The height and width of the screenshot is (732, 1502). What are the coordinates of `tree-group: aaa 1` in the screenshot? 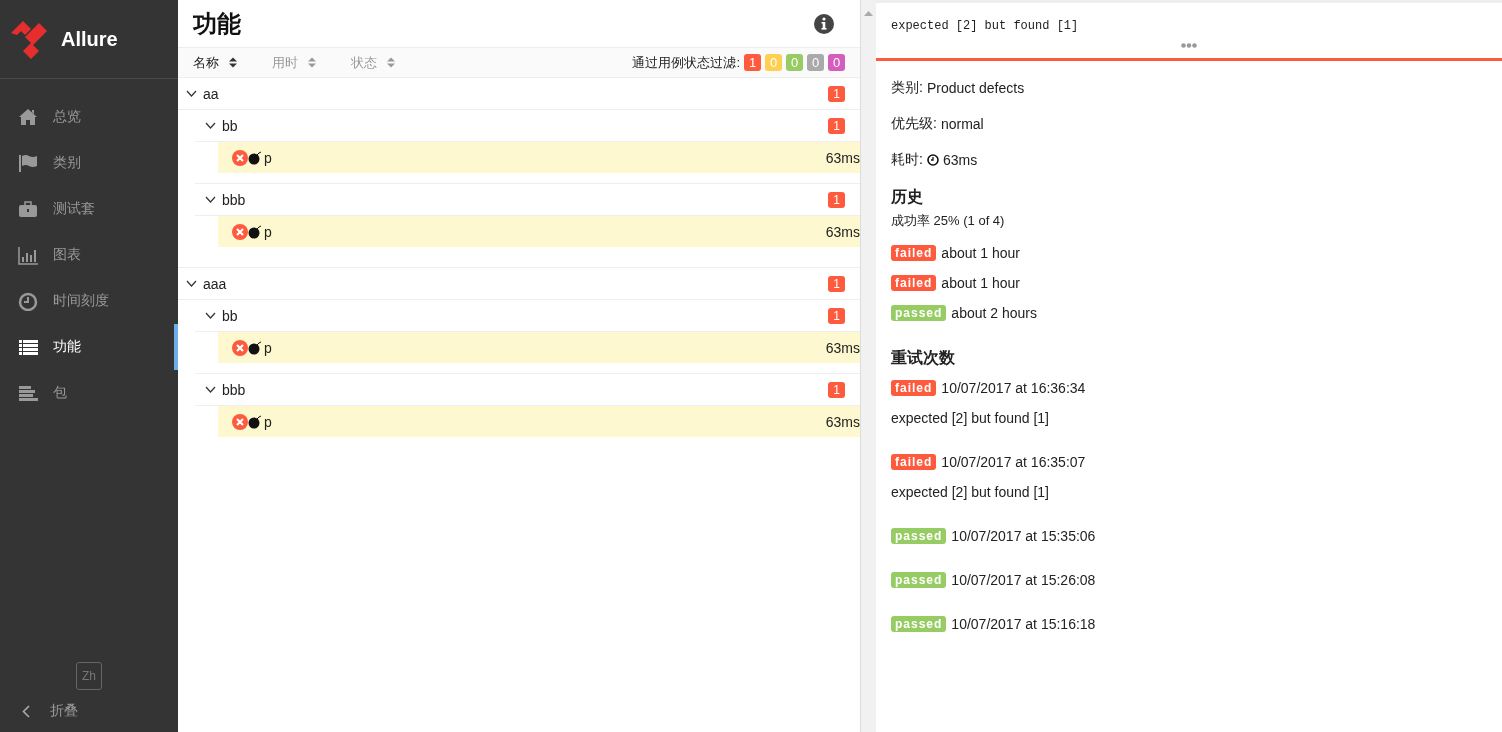 It's located at (519, 284).